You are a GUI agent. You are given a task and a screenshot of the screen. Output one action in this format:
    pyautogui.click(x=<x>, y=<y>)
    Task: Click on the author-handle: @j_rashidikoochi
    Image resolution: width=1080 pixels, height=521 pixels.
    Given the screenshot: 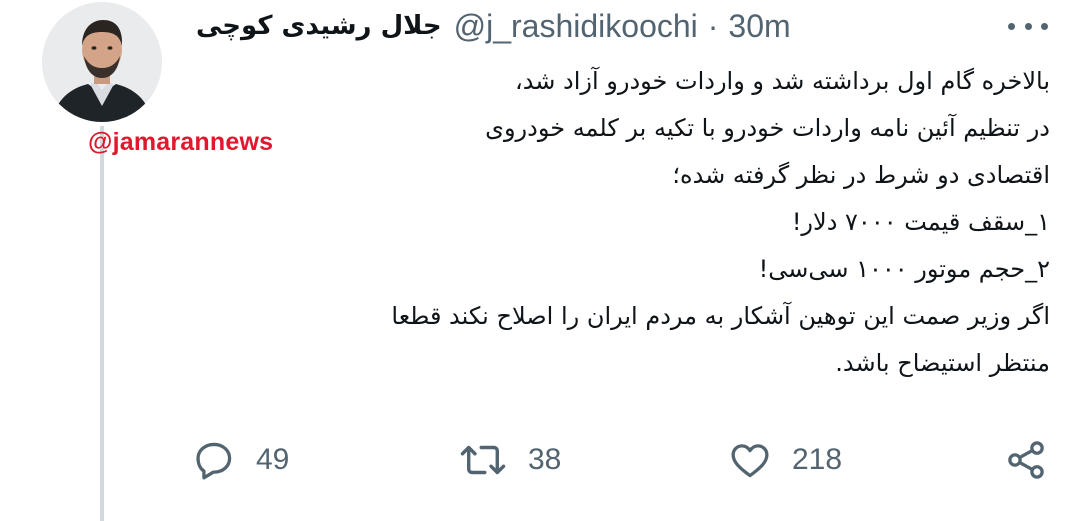 What is the action you would take?
    pyautogui.click(x=576, y=26)
    